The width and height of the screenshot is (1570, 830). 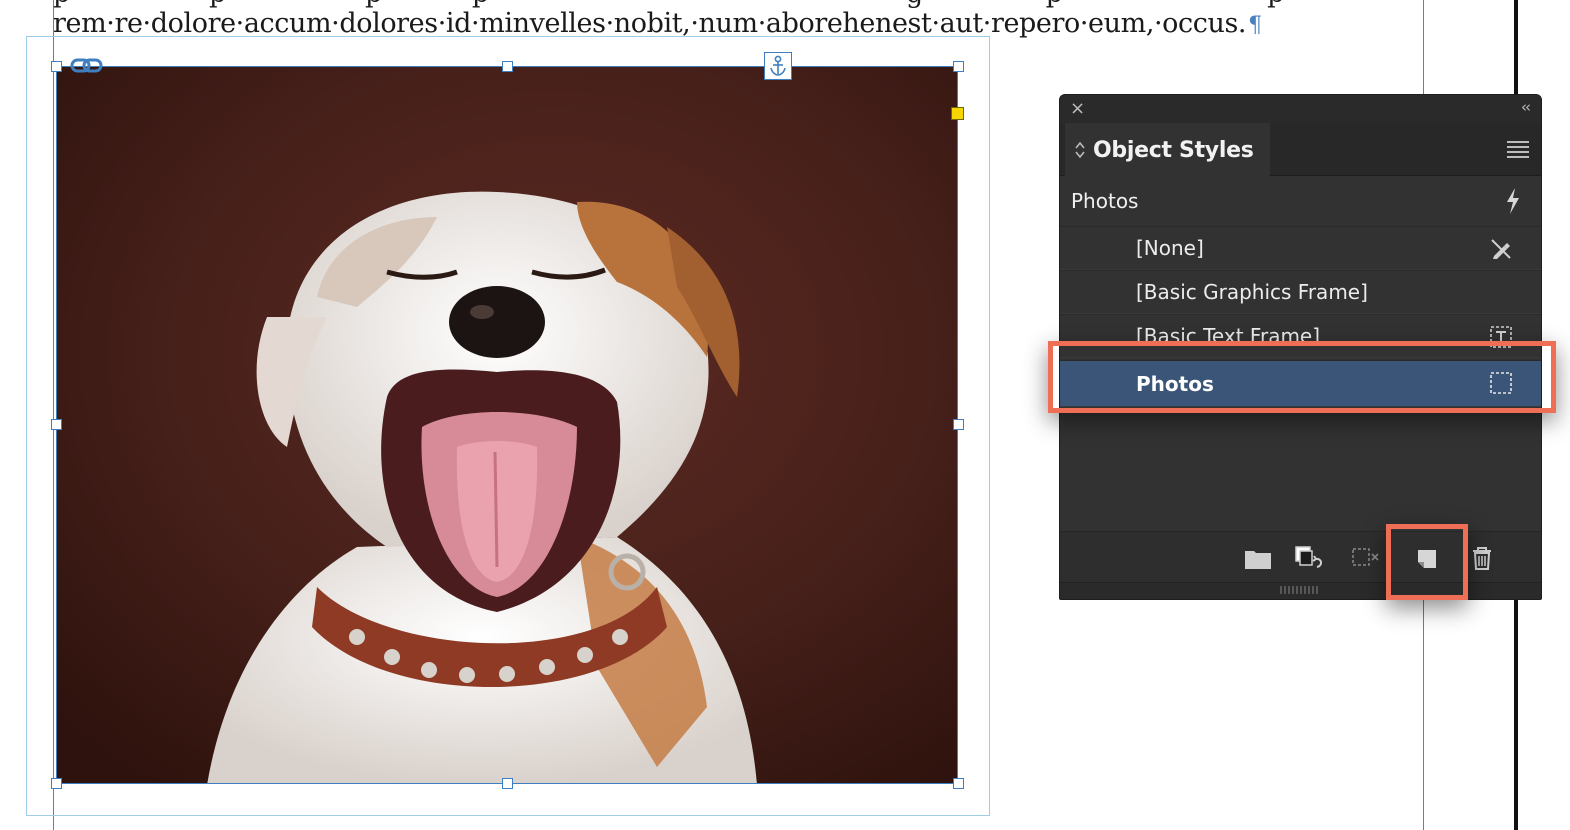 I want to click on frame-handle-top-right, so click(x=958, y=66).